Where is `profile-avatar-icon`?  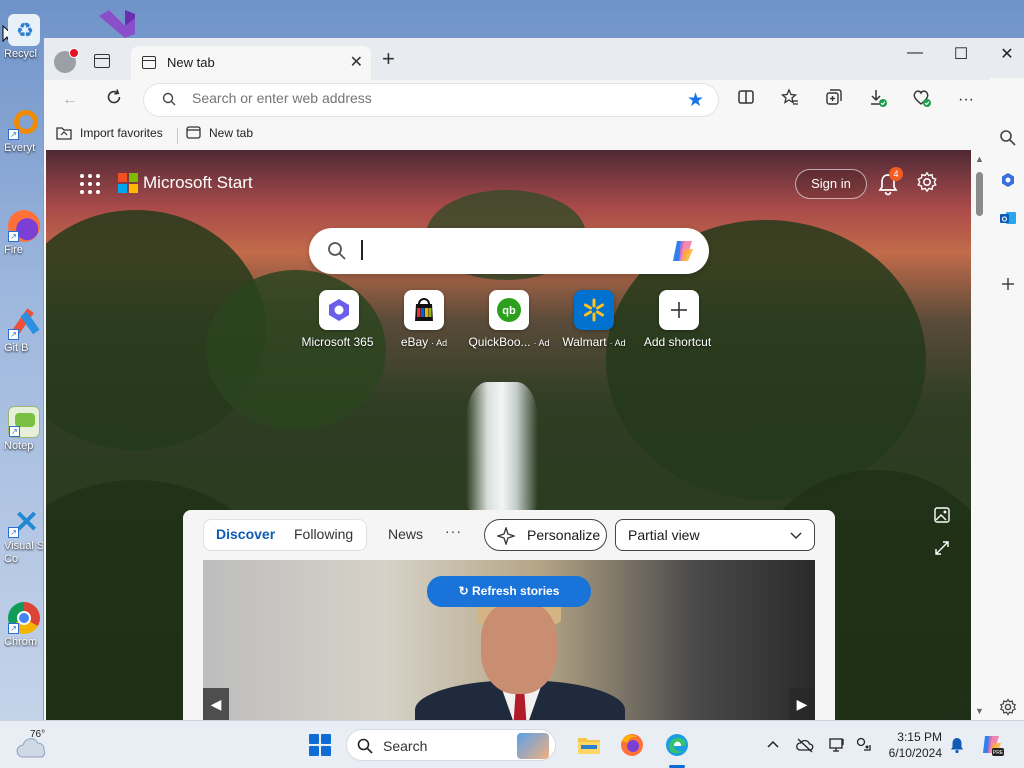 profile-avatar-icon is located at coordinates (66, 60).